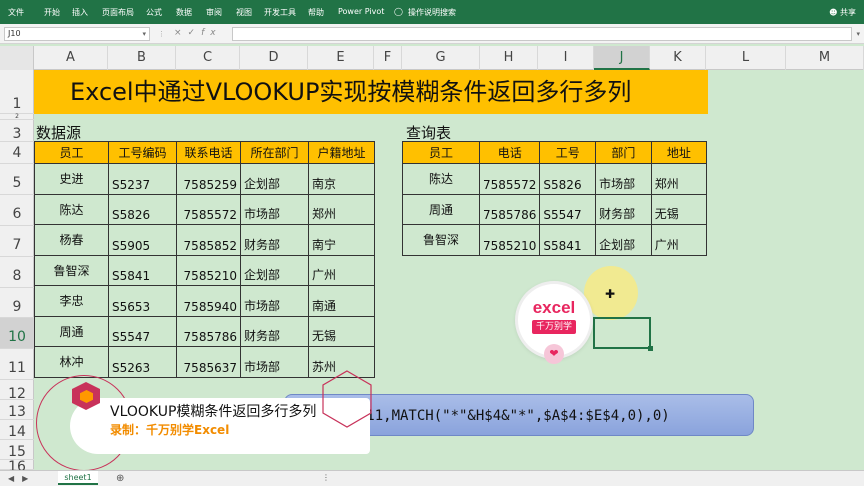 Image resolution: width=864 pixels, height=486 pixels. Describe the element at coordinates (142, 152) in the screenshot. I see `column-header-cell: 工号编码` at that location.